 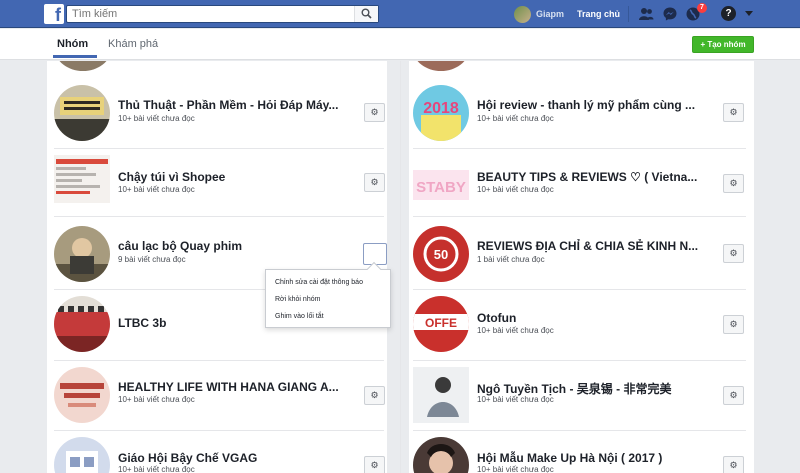 I want to click on unread-posts-count: 1 bài viết chưa đọc, so click(x=511, y=259).